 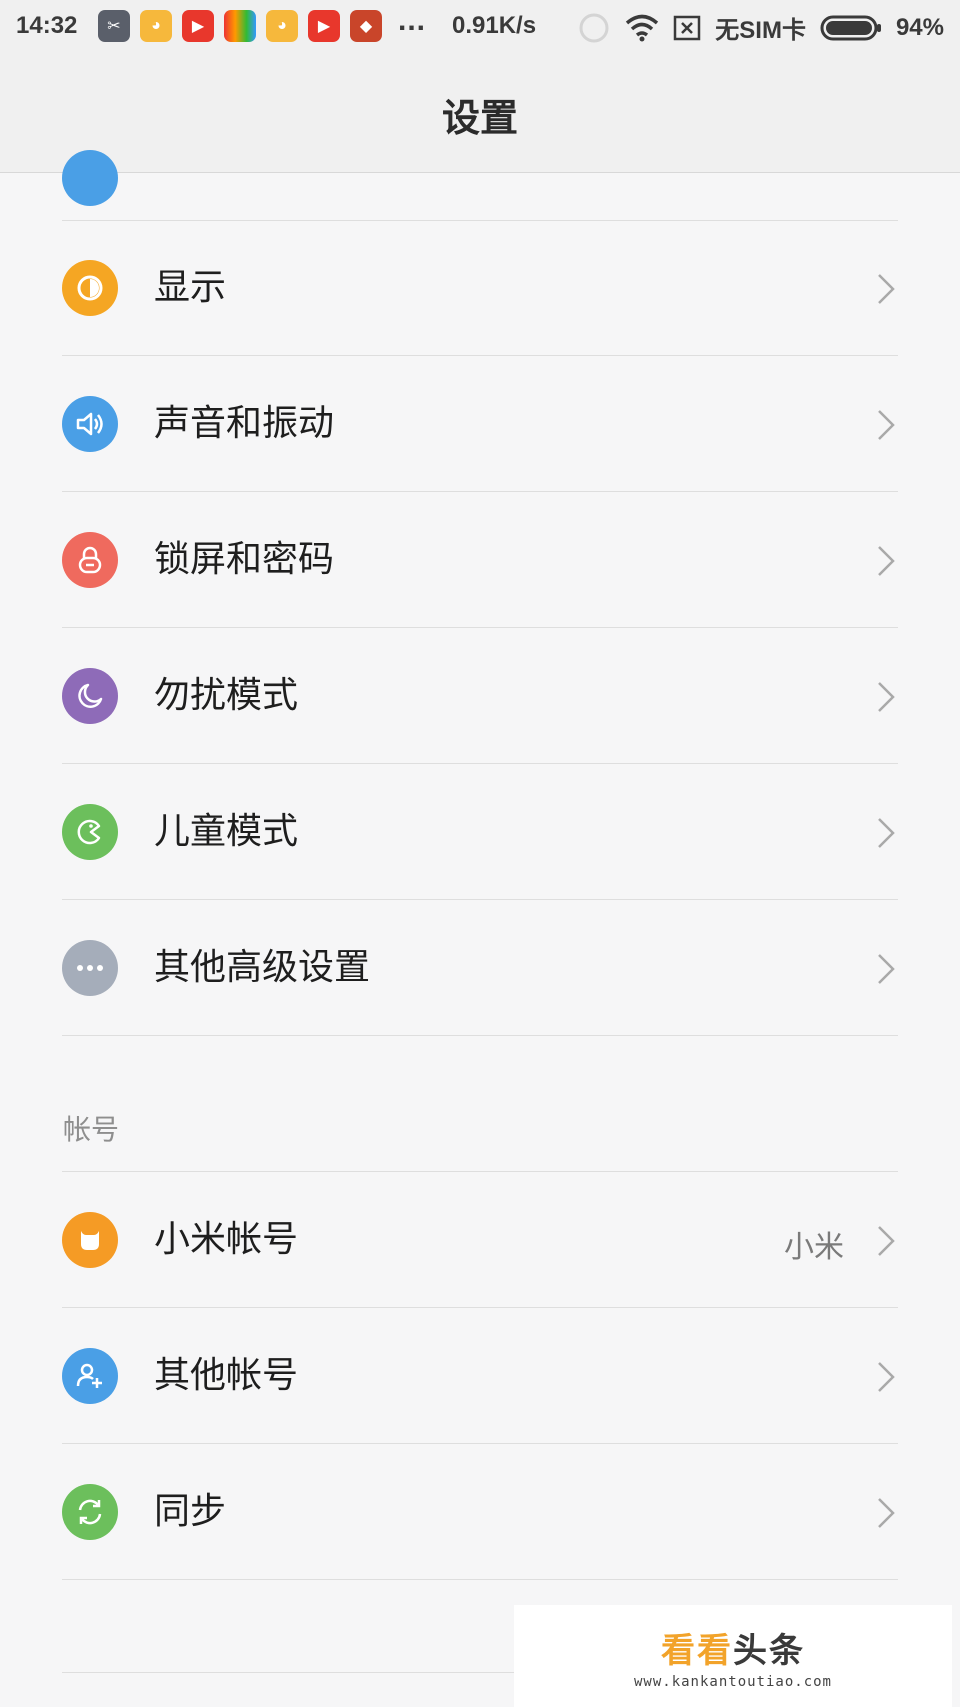 I want to click on status-right: 无SIM卡 94%, so click(x=760, y=27).